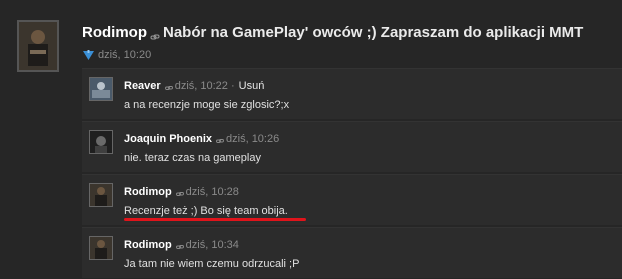 The width and height of the screenshot is (622, 279). Describe the element at coordinates (88, 55) in the screenshot. I see `share-icon` at that location.